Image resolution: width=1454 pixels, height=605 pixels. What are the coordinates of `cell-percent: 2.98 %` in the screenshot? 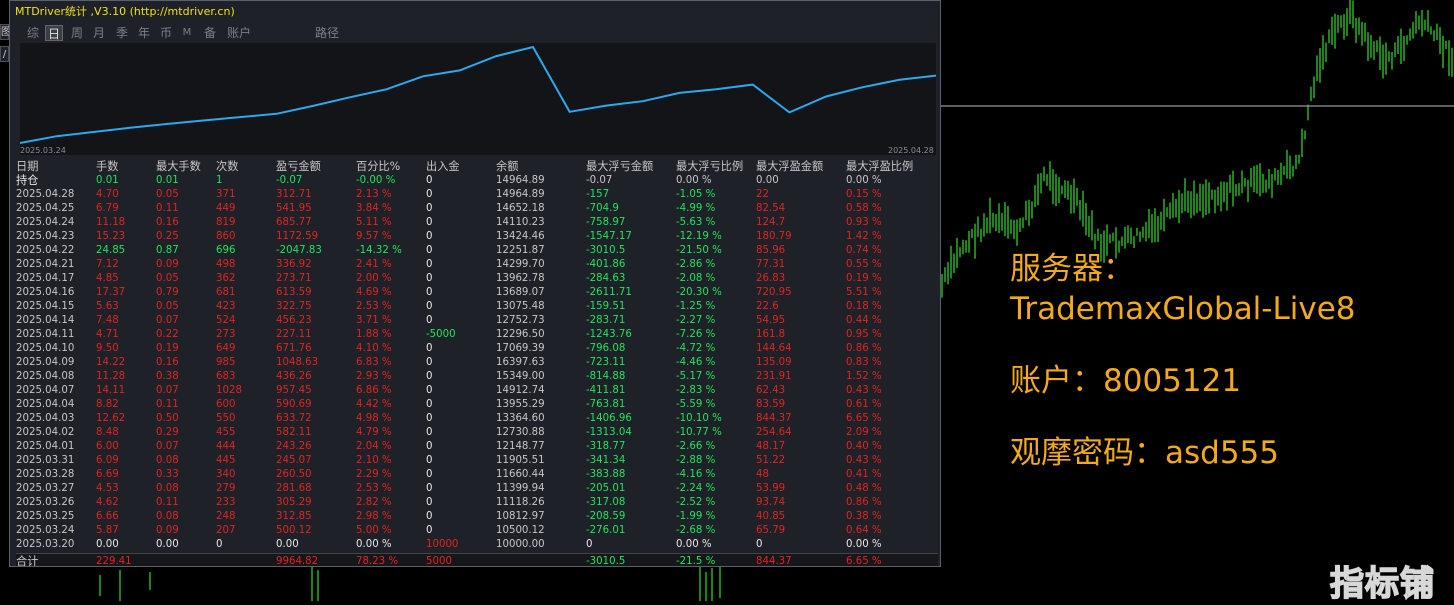 It's located at (374, 516).